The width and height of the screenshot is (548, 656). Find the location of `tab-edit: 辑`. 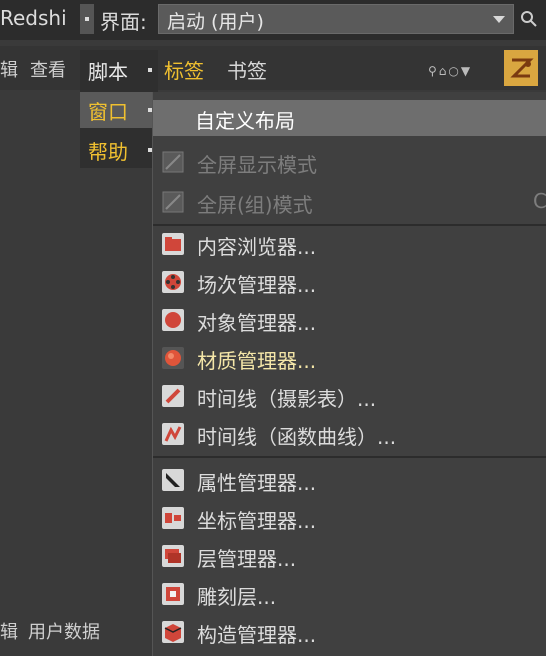

tab-edit: 辑 is located at coordinates (9, 632).